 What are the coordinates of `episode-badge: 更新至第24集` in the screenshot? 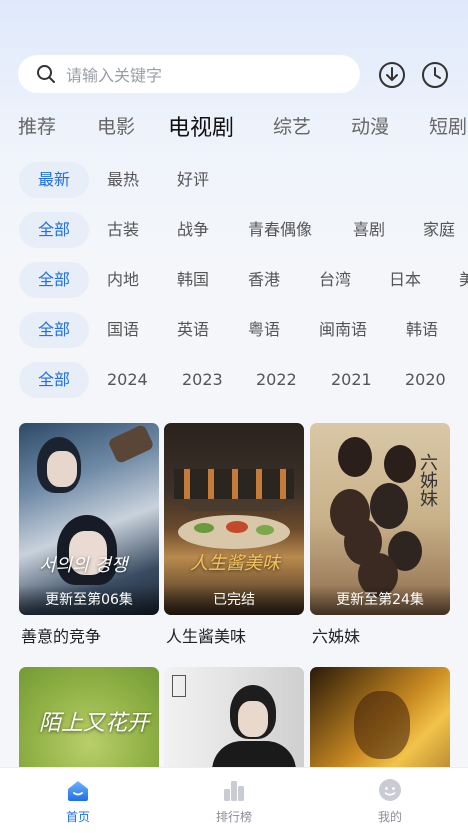 It's located at (380, 600).